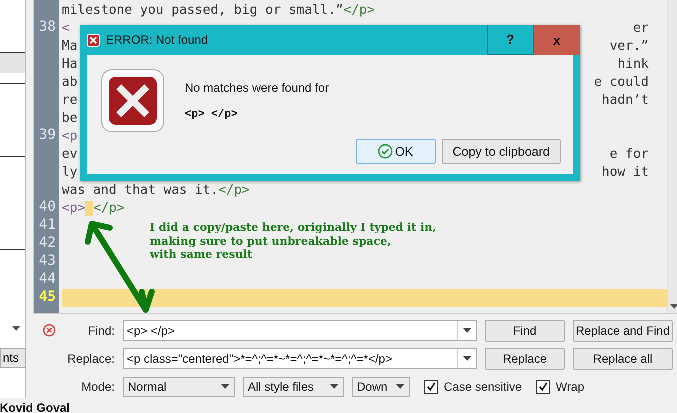 Image resolution: width=677 pixels, height=413 pixels. Describe the element at coordinates (70, 100) in the screenshot. I see `code-text: re` at that location.